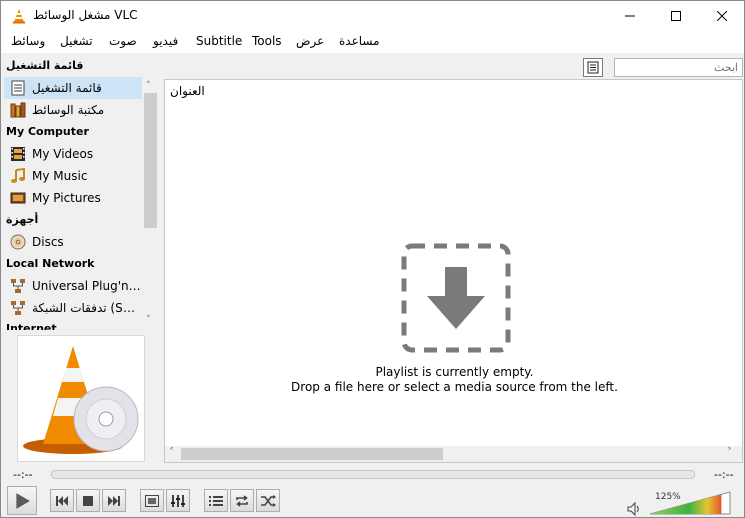  What do you see at coordinates (18, 242) in the screenshot?
I see `disc-icon` at bounding box center [18, 242].